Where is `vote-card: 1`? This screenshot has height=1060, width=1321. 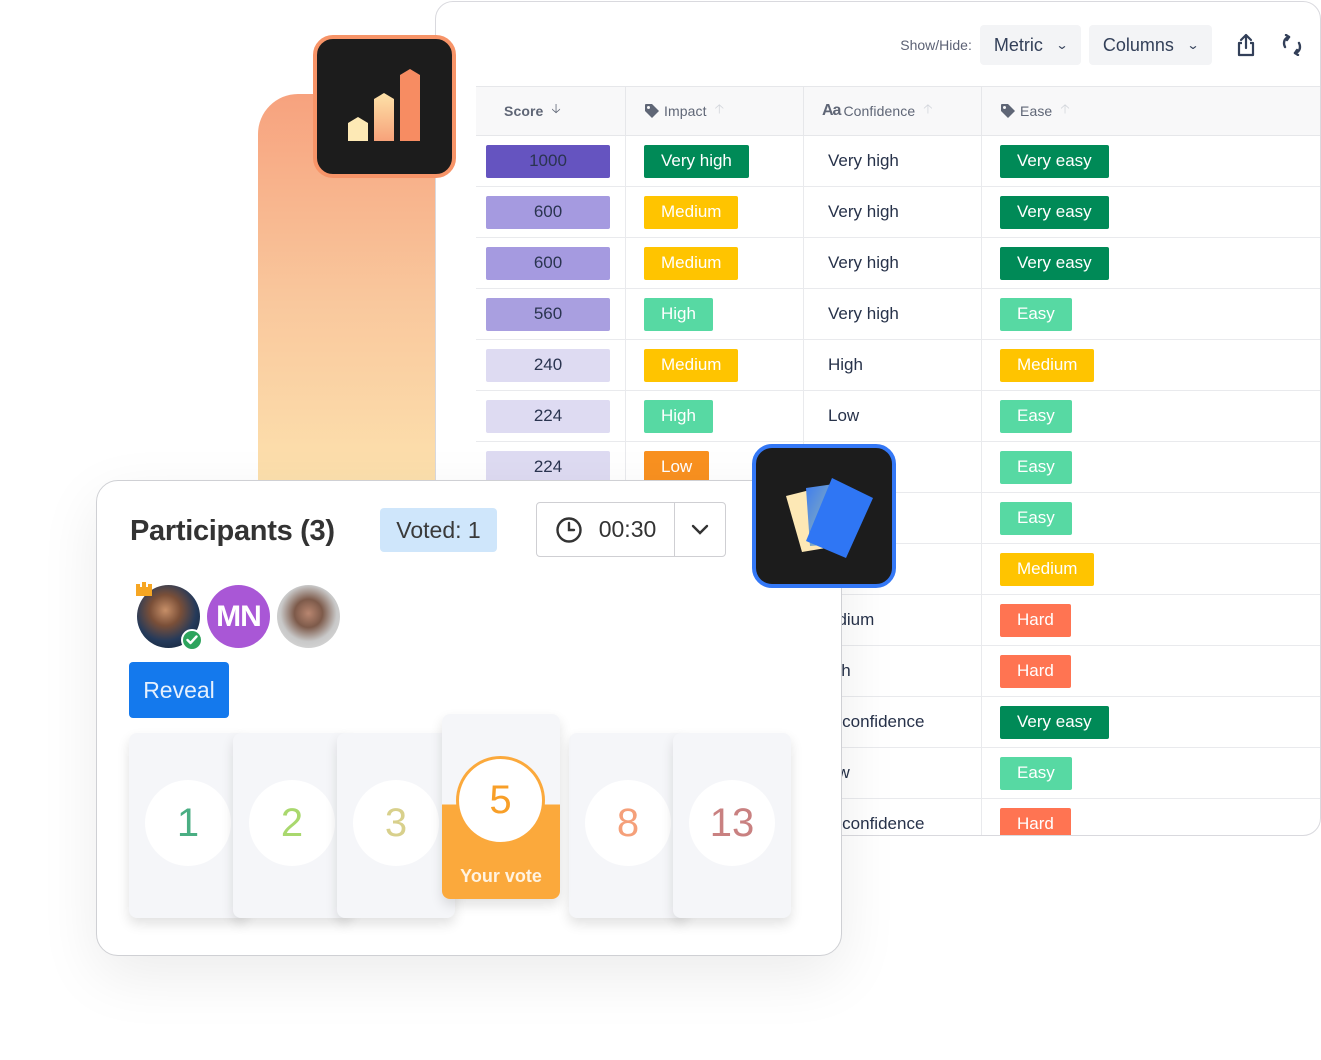 vote-card: 1 is located at coordinates (188, 825).